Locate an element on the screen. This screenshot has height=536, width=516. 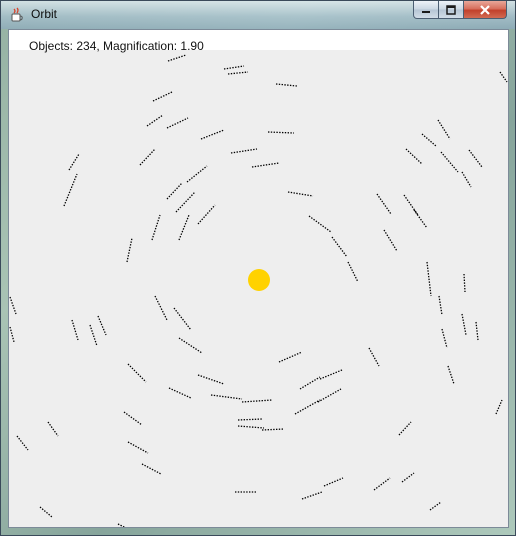
sun-body is located at coordinates (259, 280).